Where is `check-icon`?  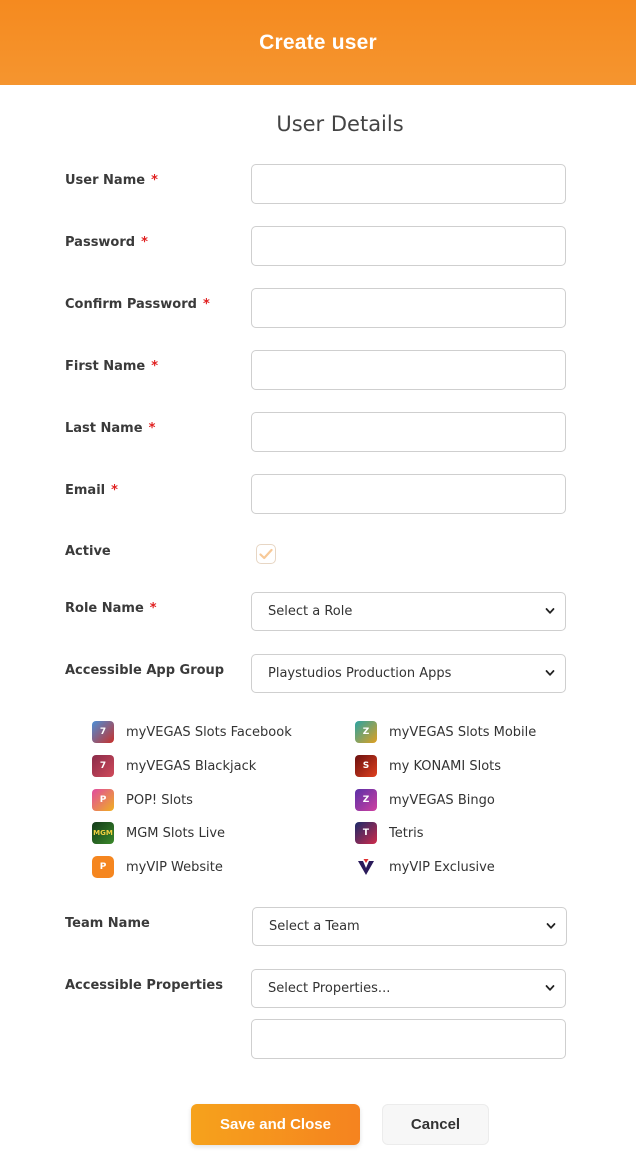 check-icon is located at coordinates (266, 554).